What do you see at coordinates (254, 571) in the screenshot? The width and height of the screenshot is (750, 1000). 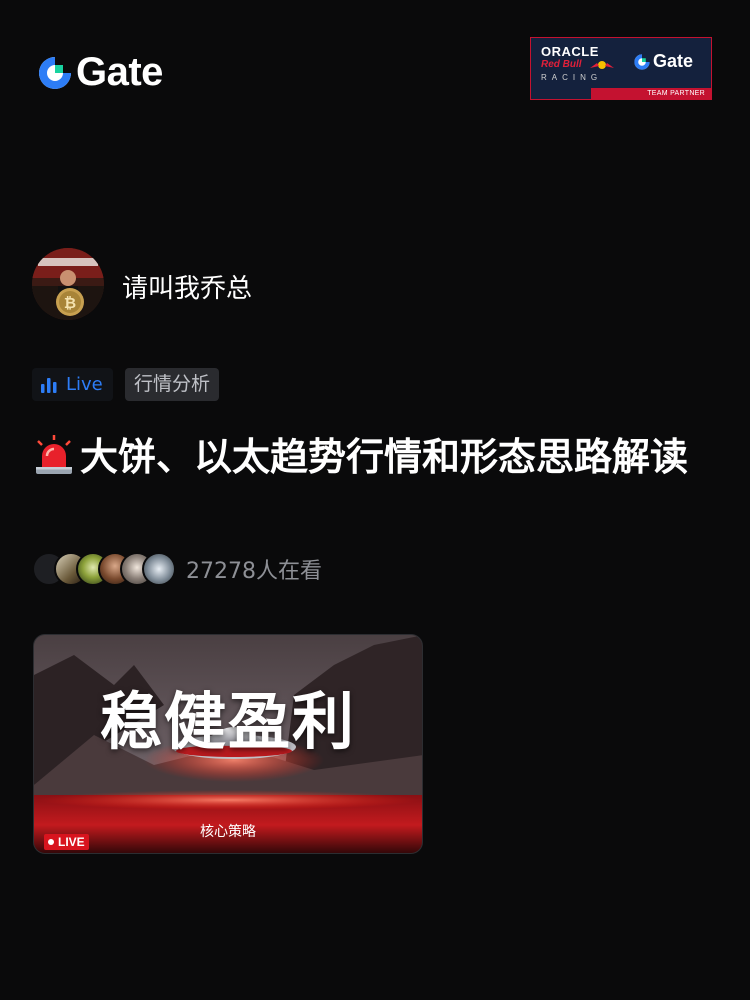 I see `viewer-count: 27278人在看` at bounding box center [254, 571].